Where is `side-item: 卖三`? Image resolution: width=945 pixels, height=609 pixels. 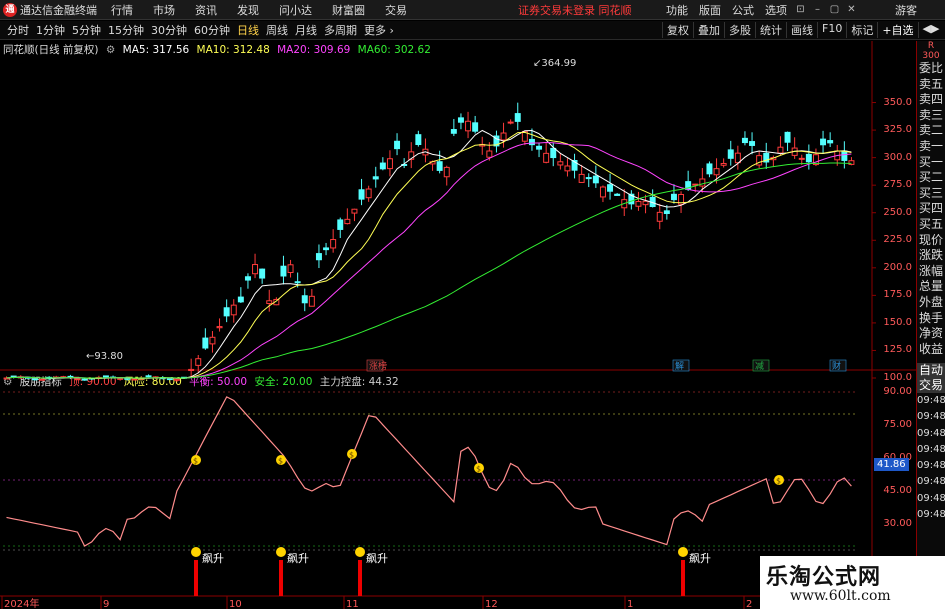
side-item: 卖三 is located at coordinates (931, 116).